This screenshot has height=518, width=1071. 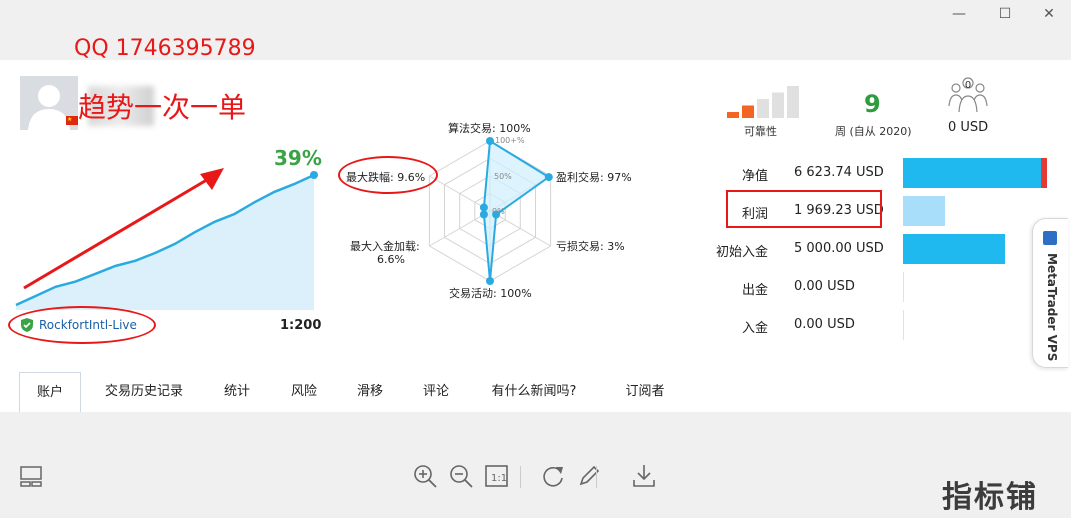 What do you see at coordinates (959, 14) in the screenshot?
I see `minimize-button: —` at bounding box center [959, 14].